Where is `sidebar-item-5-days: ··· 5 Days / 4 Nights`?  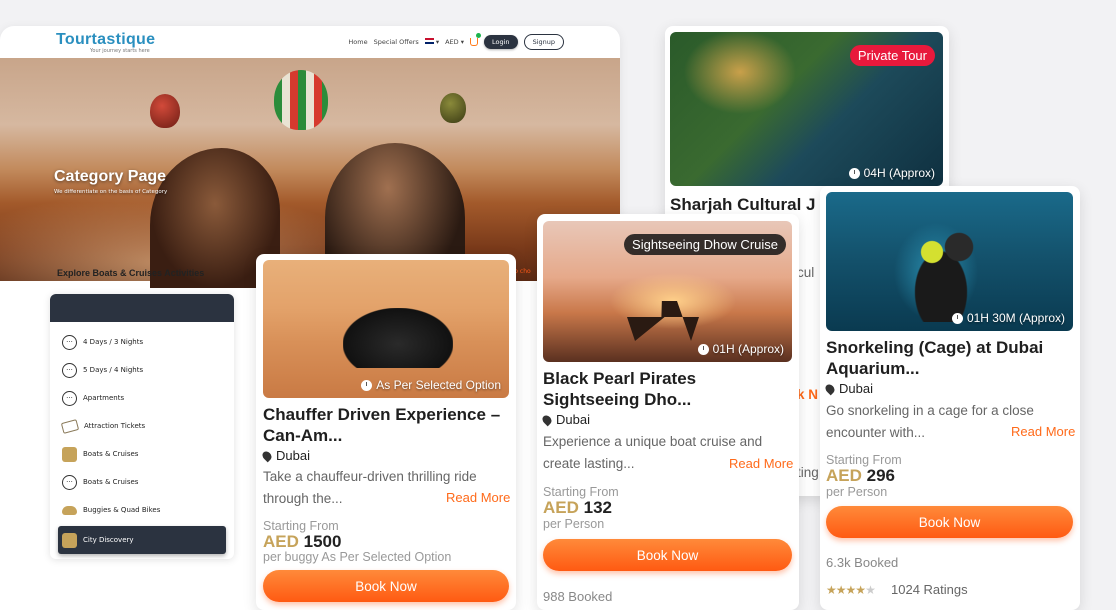
sidebar-item-5-days: ··· 5 Days / 4 Nights is located at coordinates (142, 370).